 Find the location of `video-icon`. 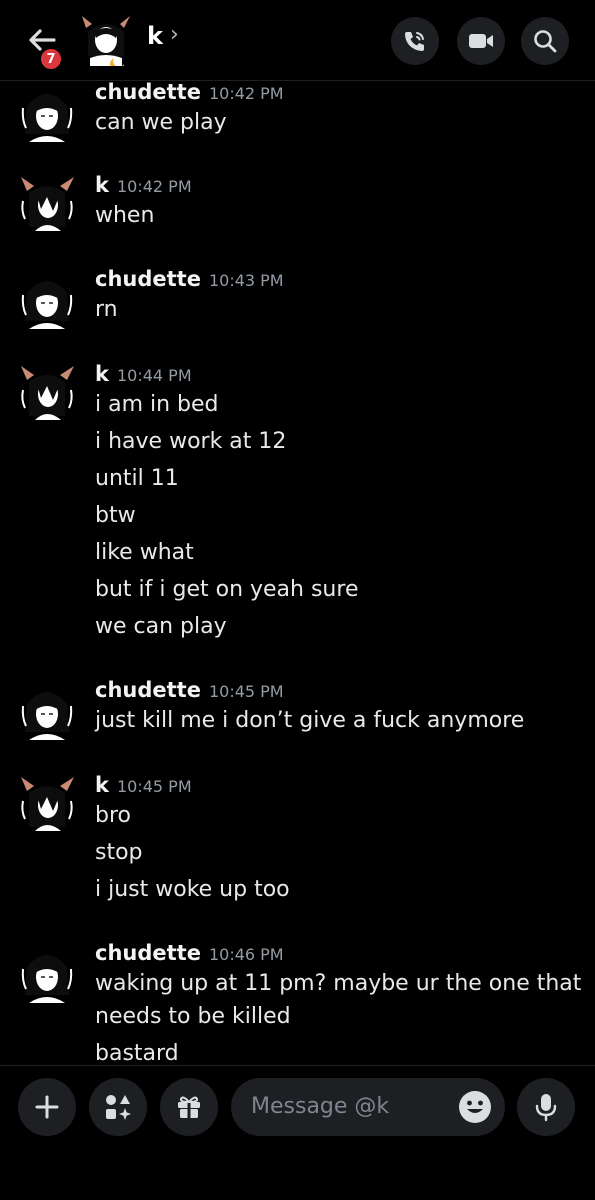

video-icon is located at coordinates (481, 41).